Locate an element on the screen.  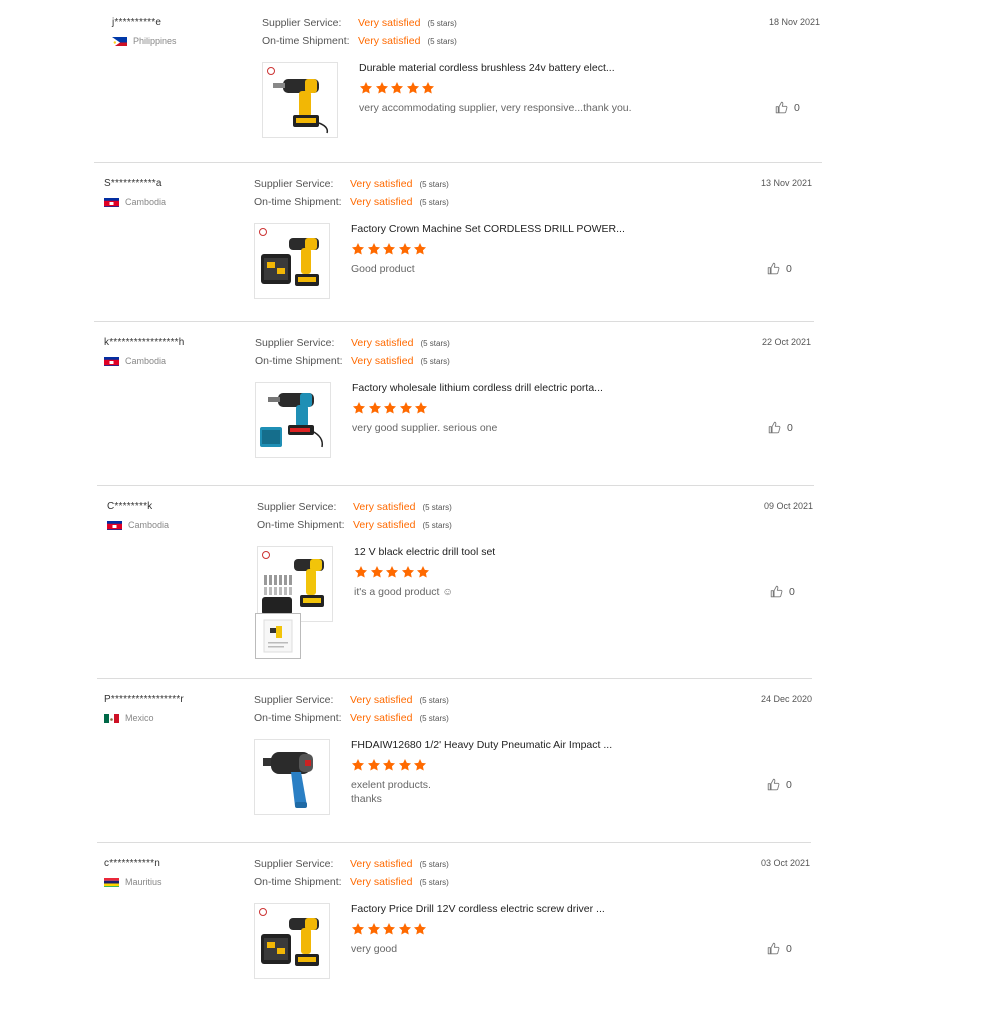
comment-line: it's a good product ☺ is located at coordinates (404, 592).